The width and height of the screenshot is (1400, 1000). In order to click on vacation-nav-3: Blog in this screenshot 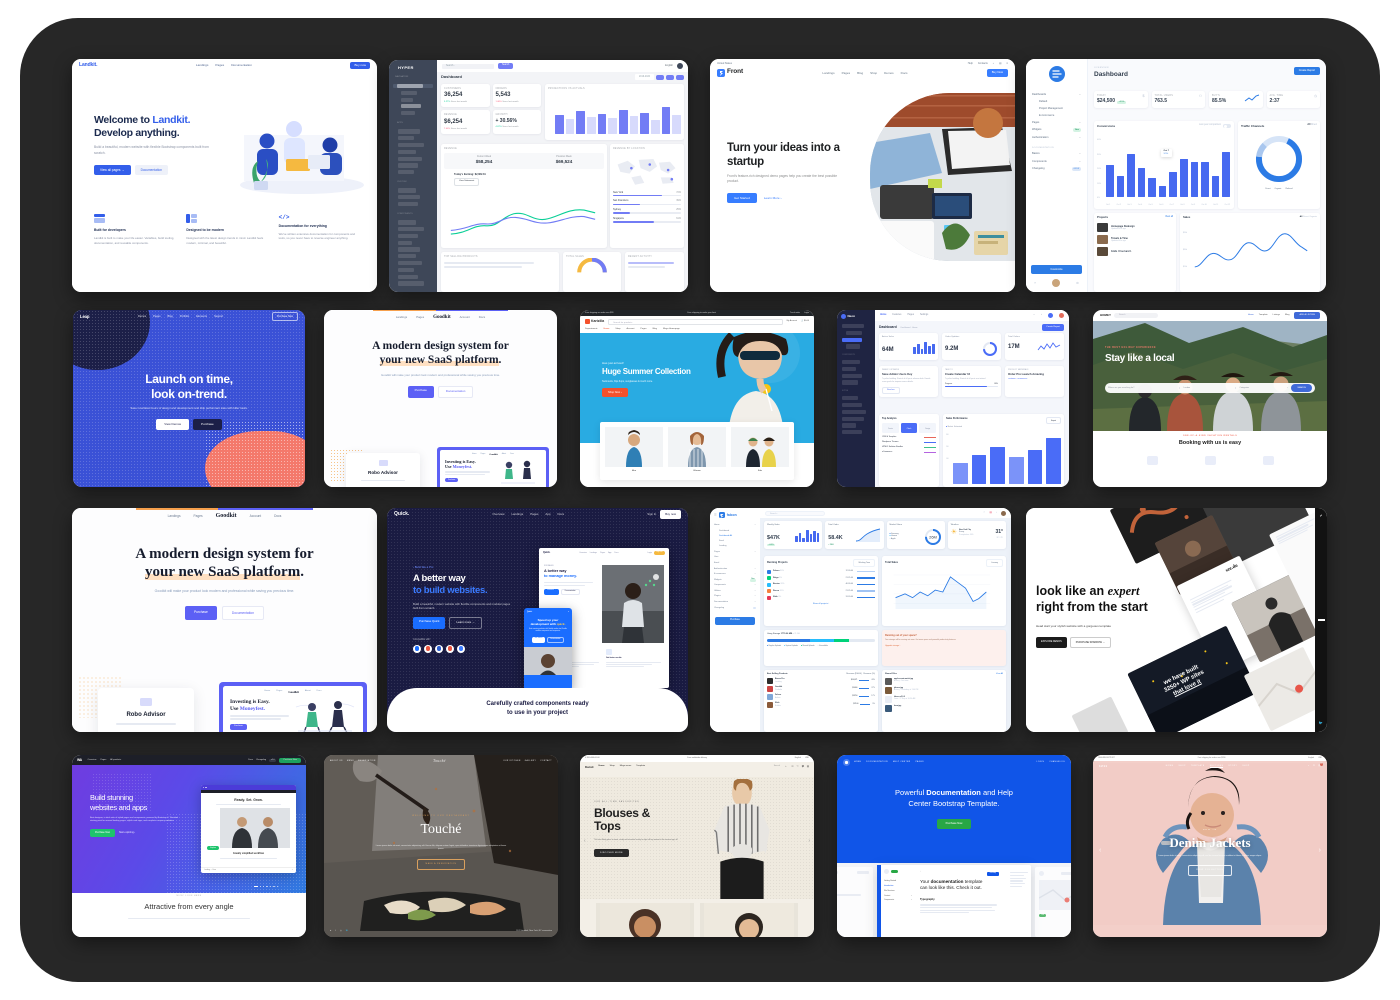, I will do `click(1287, 315)`.